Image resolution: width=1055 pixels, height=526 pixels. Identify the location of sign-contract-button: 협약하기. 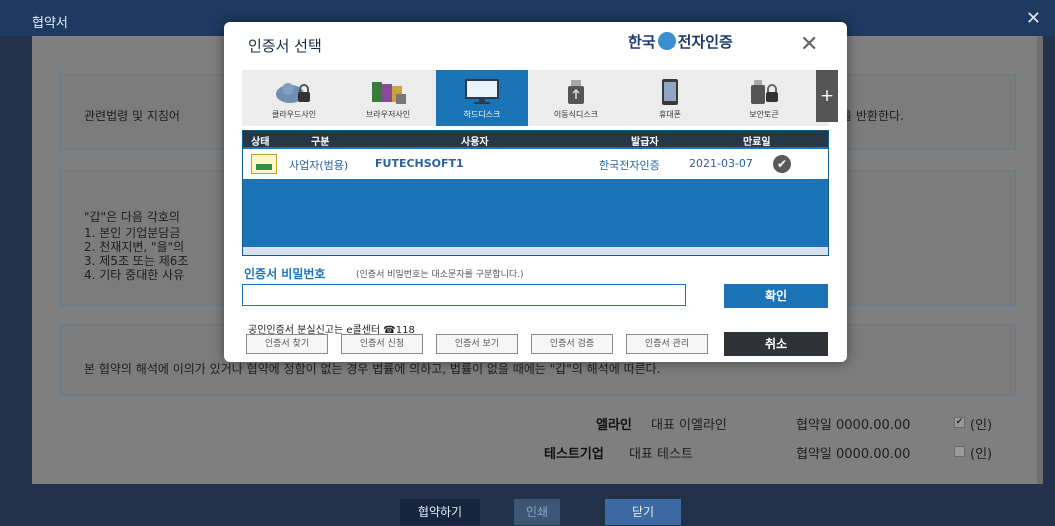
(440, 512).